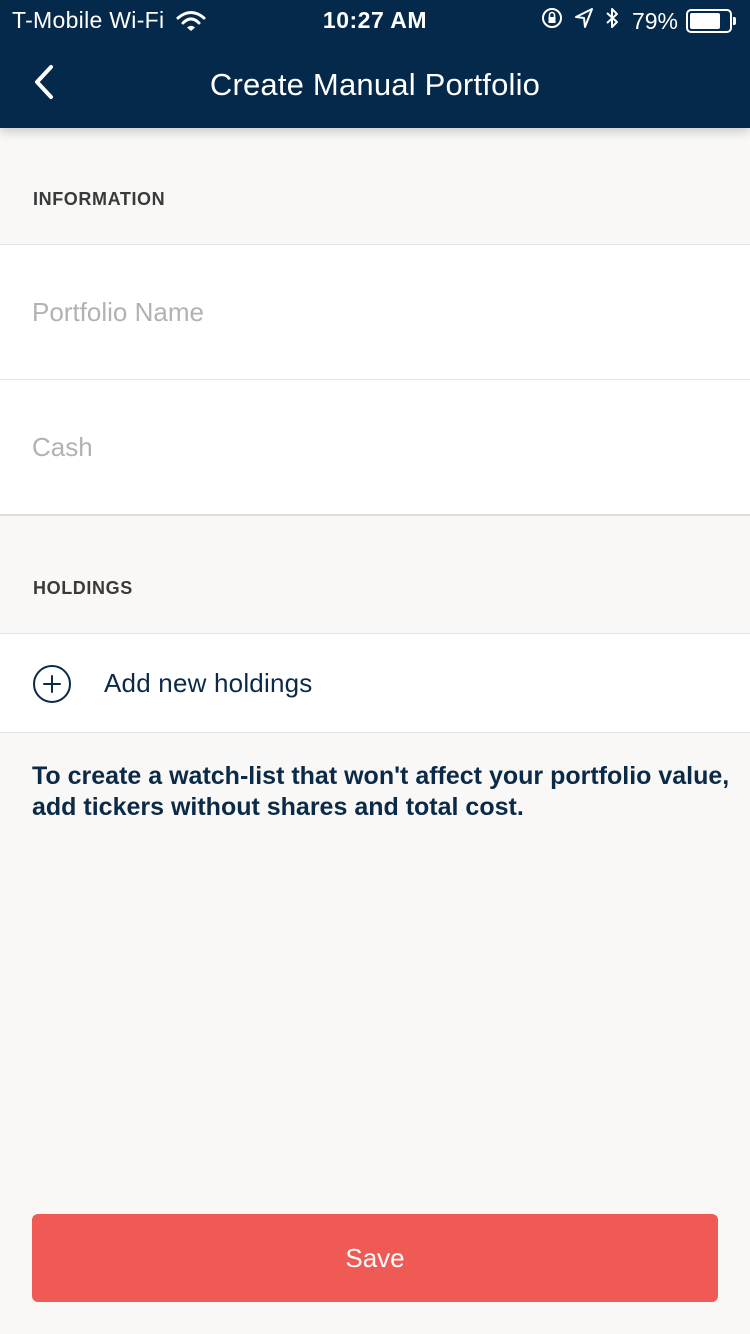 The width and height of the screenshot is (750, 1334). I want to click on battery-percent: 79%, so click(654, 20).